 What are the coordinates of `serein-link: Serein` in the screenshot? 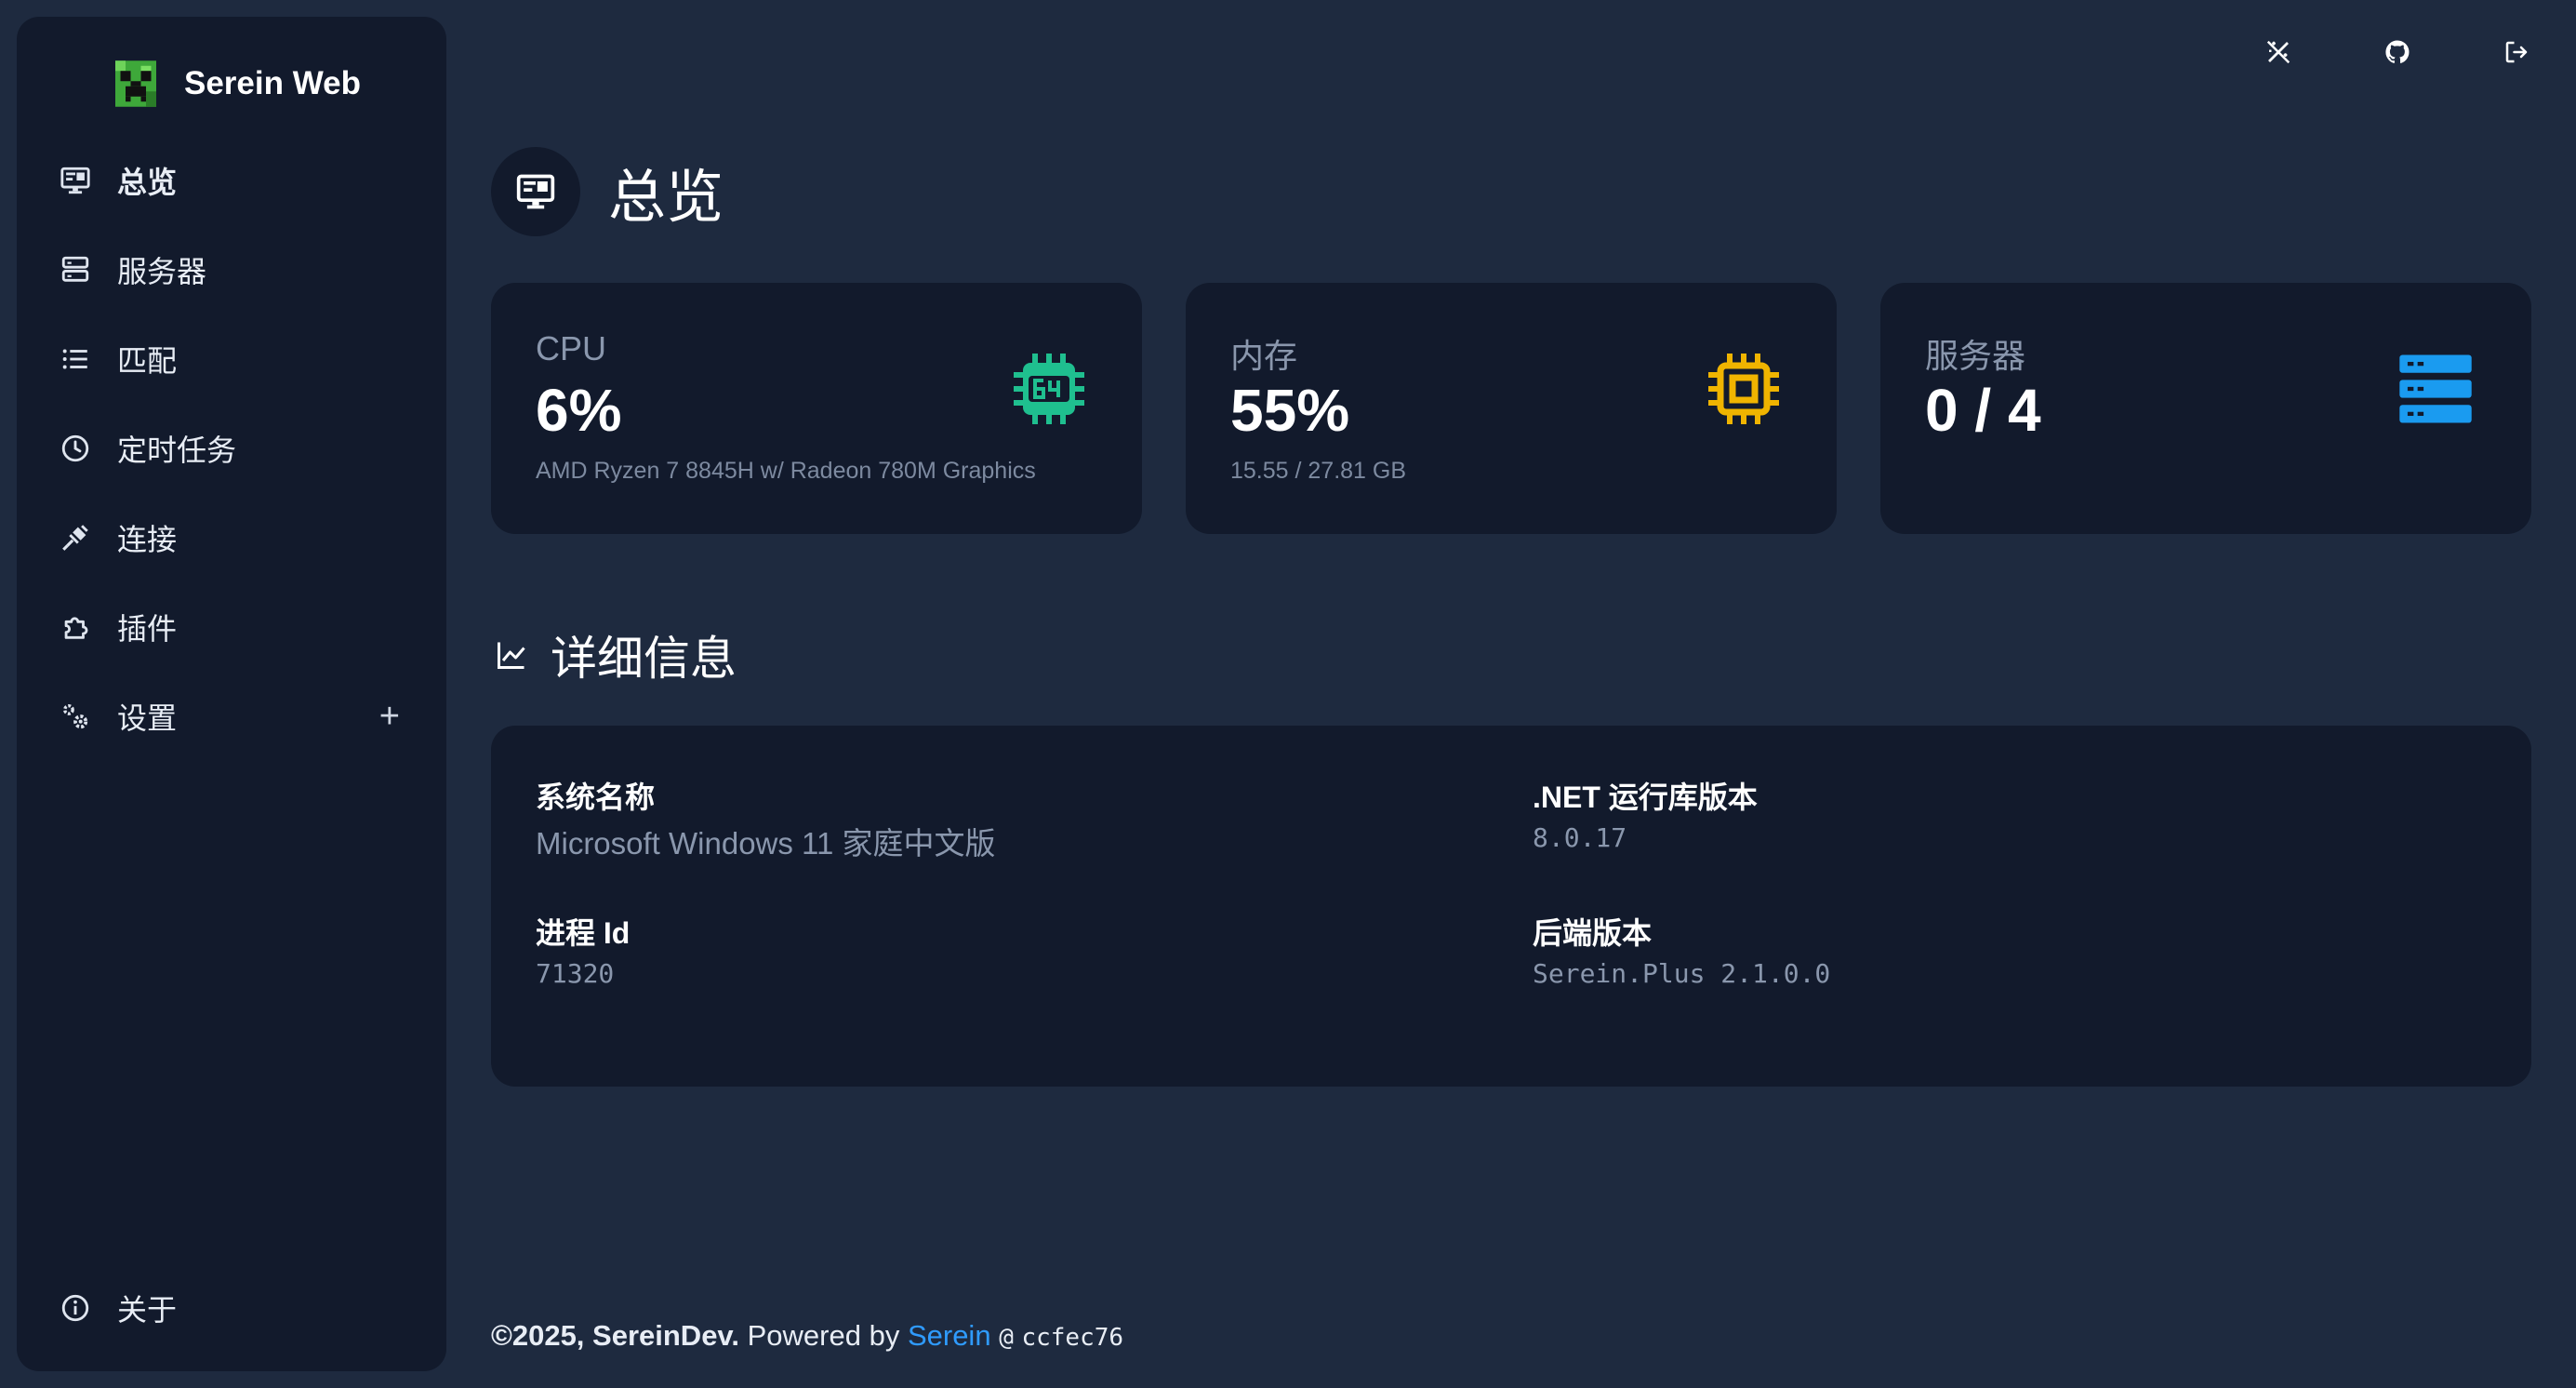 It's located at (949, 1335).